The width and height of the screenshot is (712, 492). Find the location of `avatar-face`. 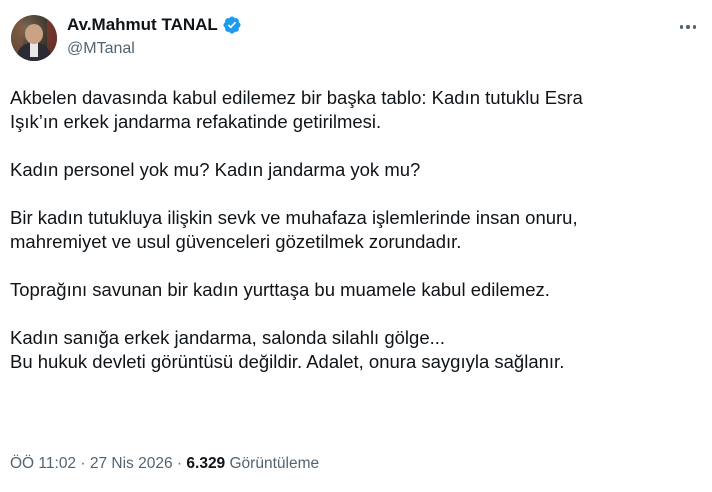

avatar-face is located at coordinates (34, 34).